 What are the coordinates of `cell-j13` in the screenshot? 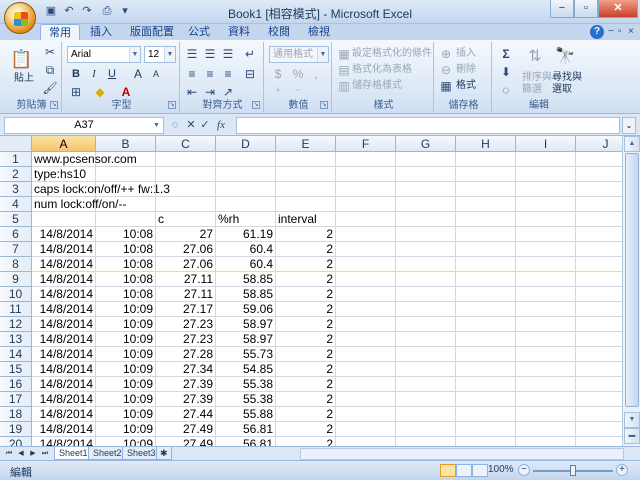 It's located at (599, 339).